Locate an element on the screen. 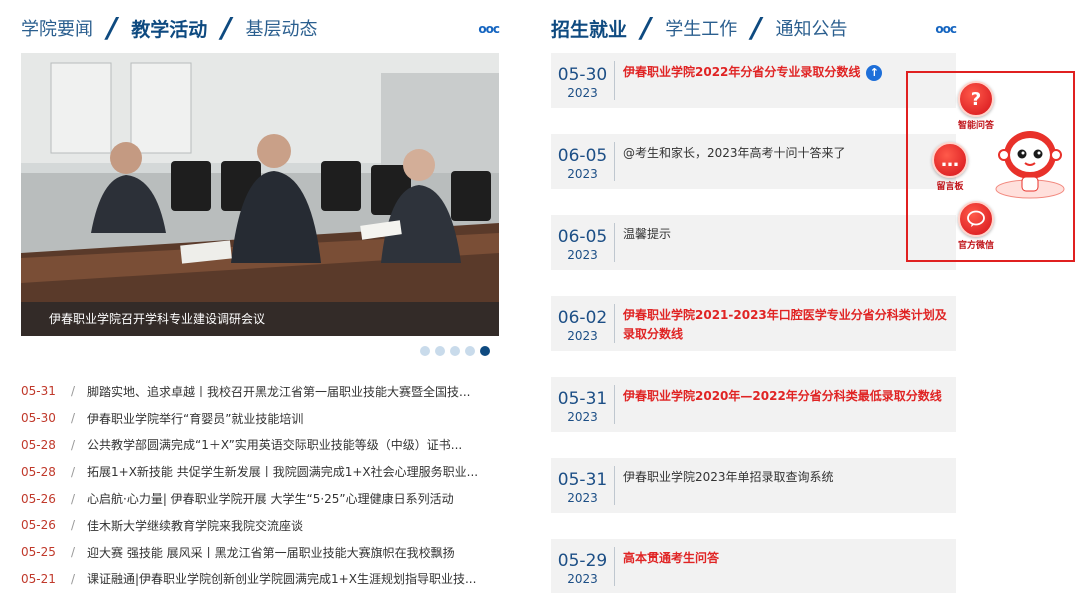 Image resolution: width=1080 pixels, height=593 pixels. news-title: 伊春职业学院举行“育婴员”就业技能培训 is located at coordinates (293, 418).